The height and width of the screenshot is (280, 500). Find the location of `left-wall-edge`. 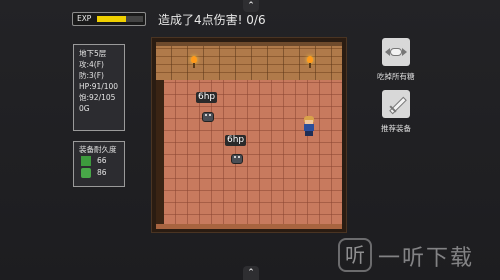

left-wall-edge is located at coordinates (160, 153).